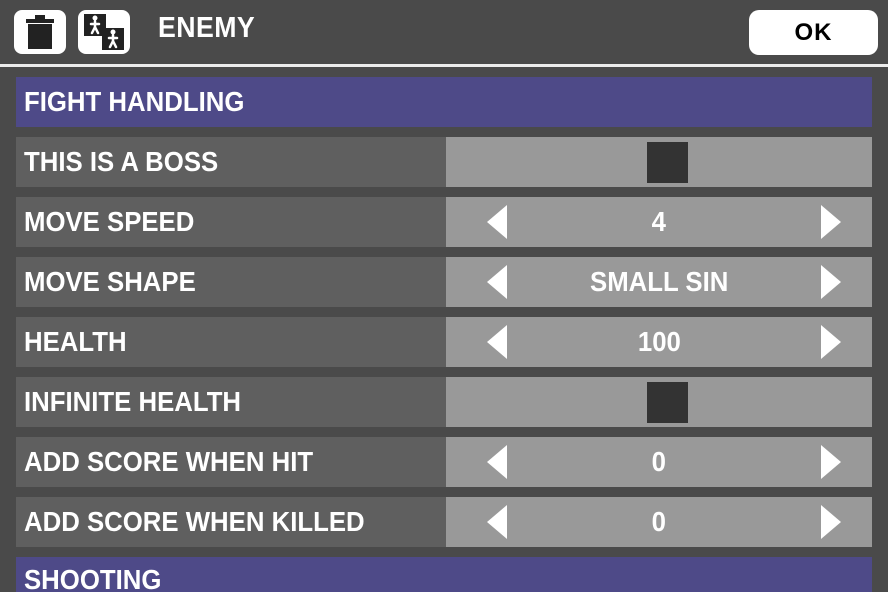 This screenshot has height=592, width=888. I want to click on setting-row-move-speed: MOVE SPEED 4, so click(444, 222).